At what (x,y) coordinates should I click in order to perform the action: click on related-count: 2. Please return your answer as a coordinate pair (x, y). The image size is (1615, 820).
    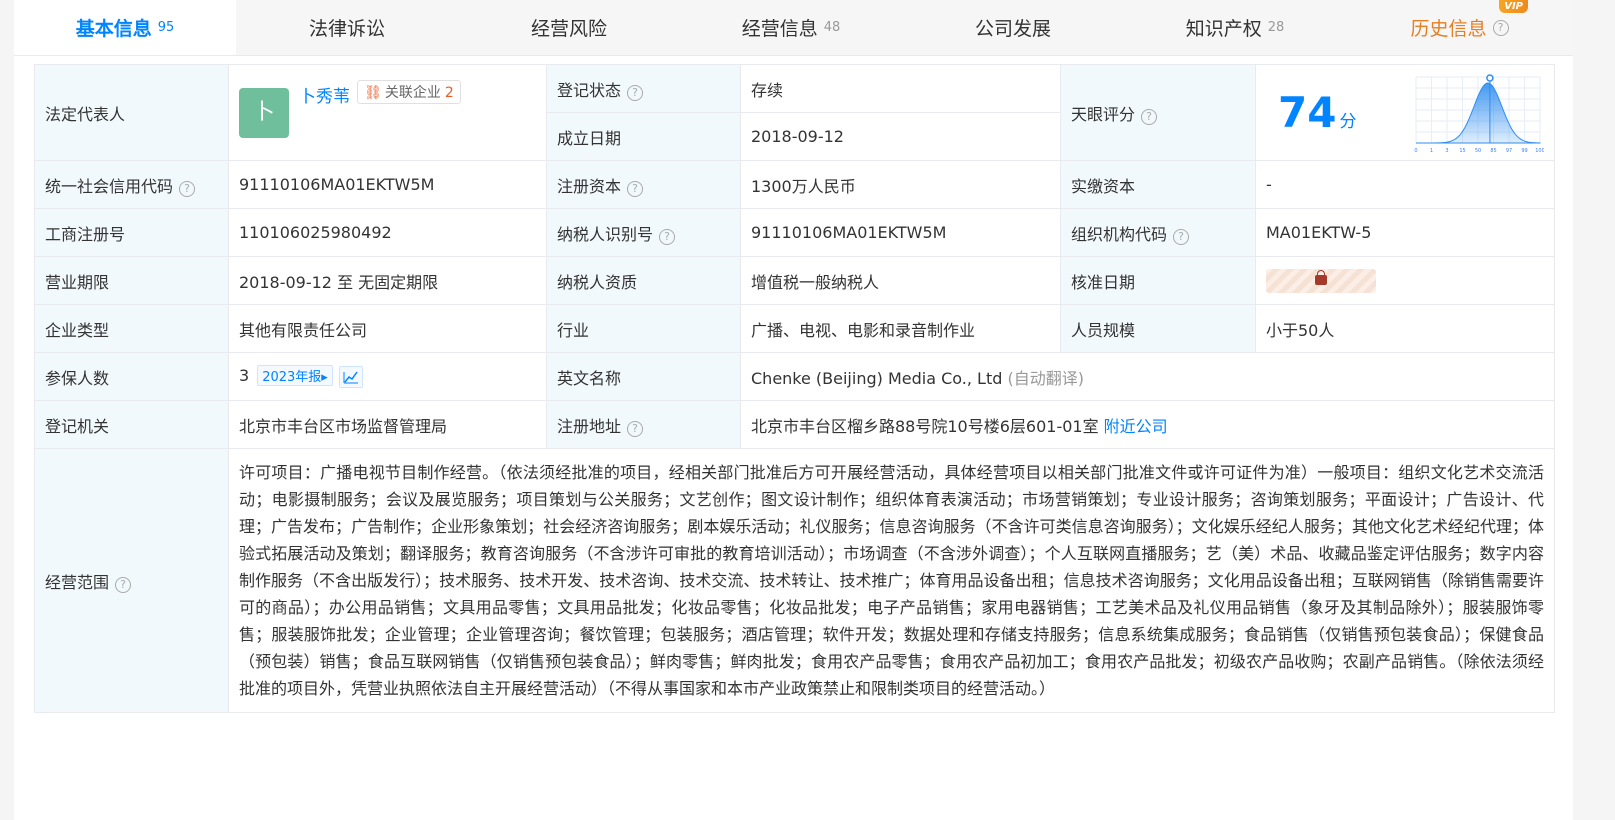
    Looking at the image, I should click on (449, 92).